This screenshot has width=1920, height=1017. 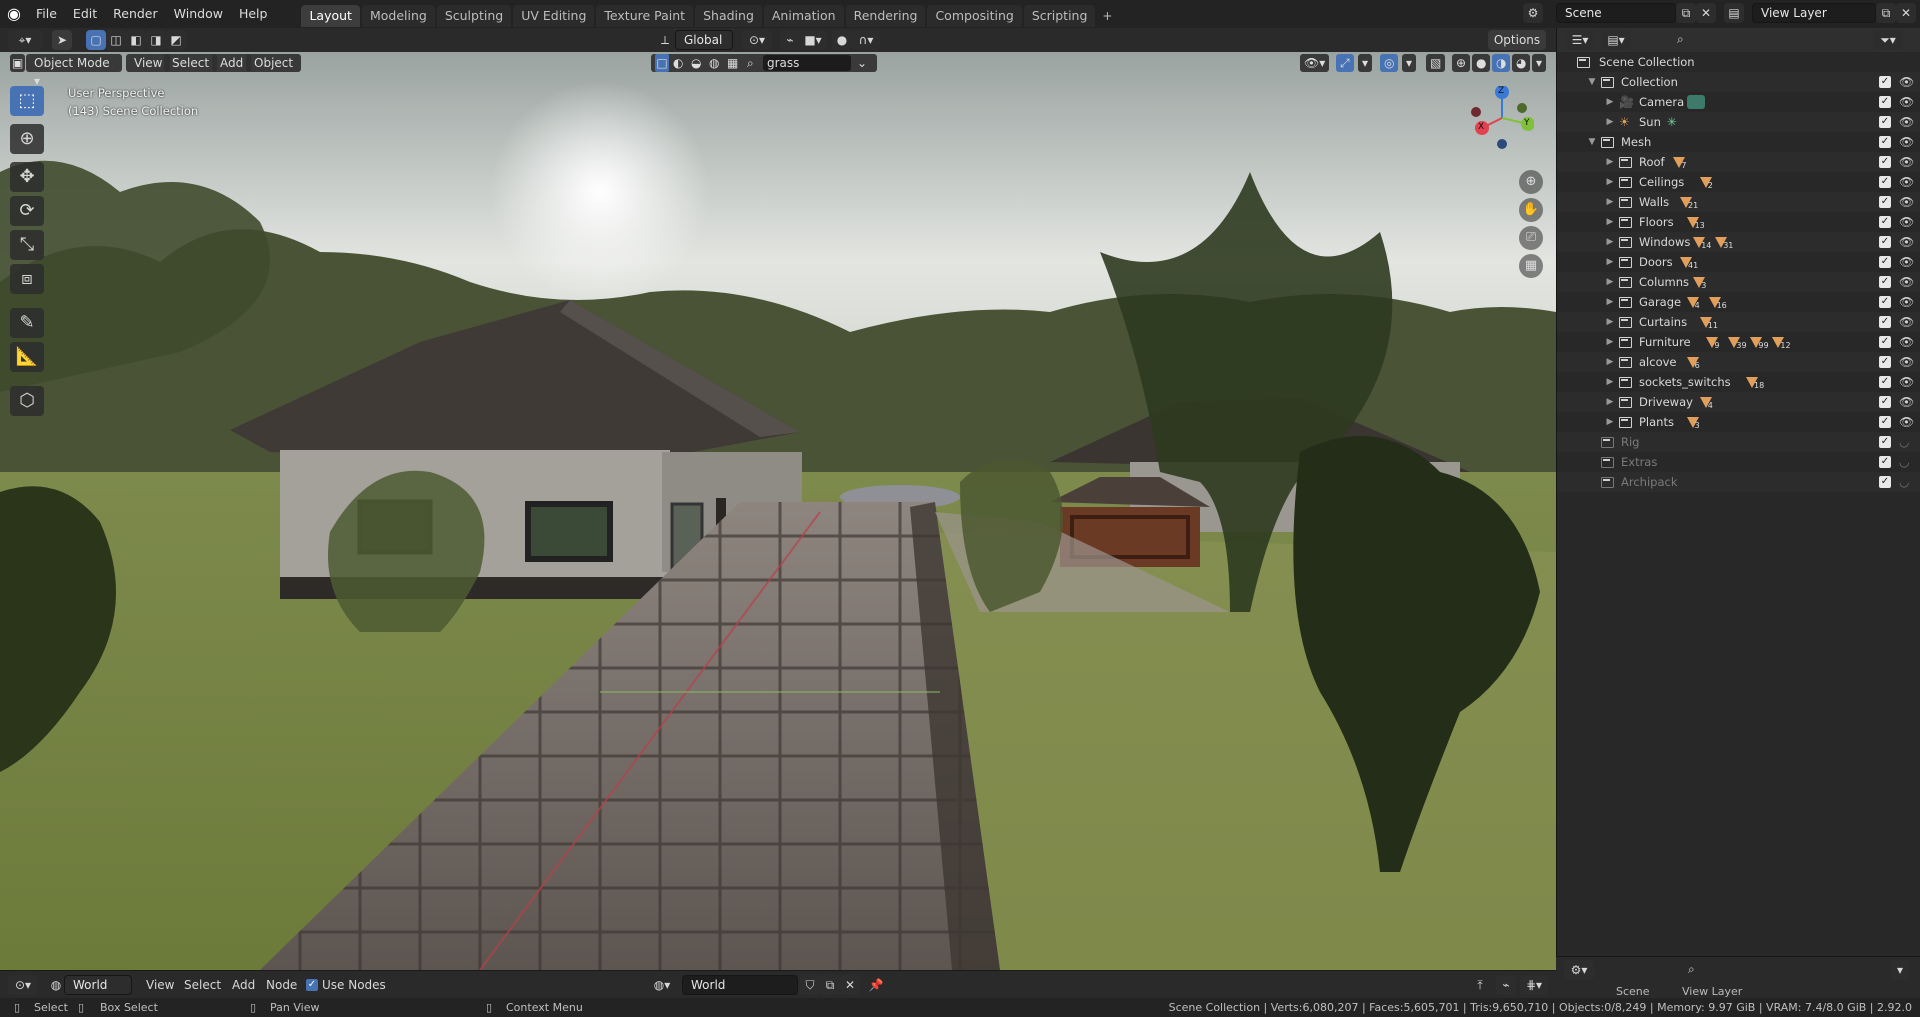 I want to click on zoom-icon: ⊕, so click(x=1531, y=182).